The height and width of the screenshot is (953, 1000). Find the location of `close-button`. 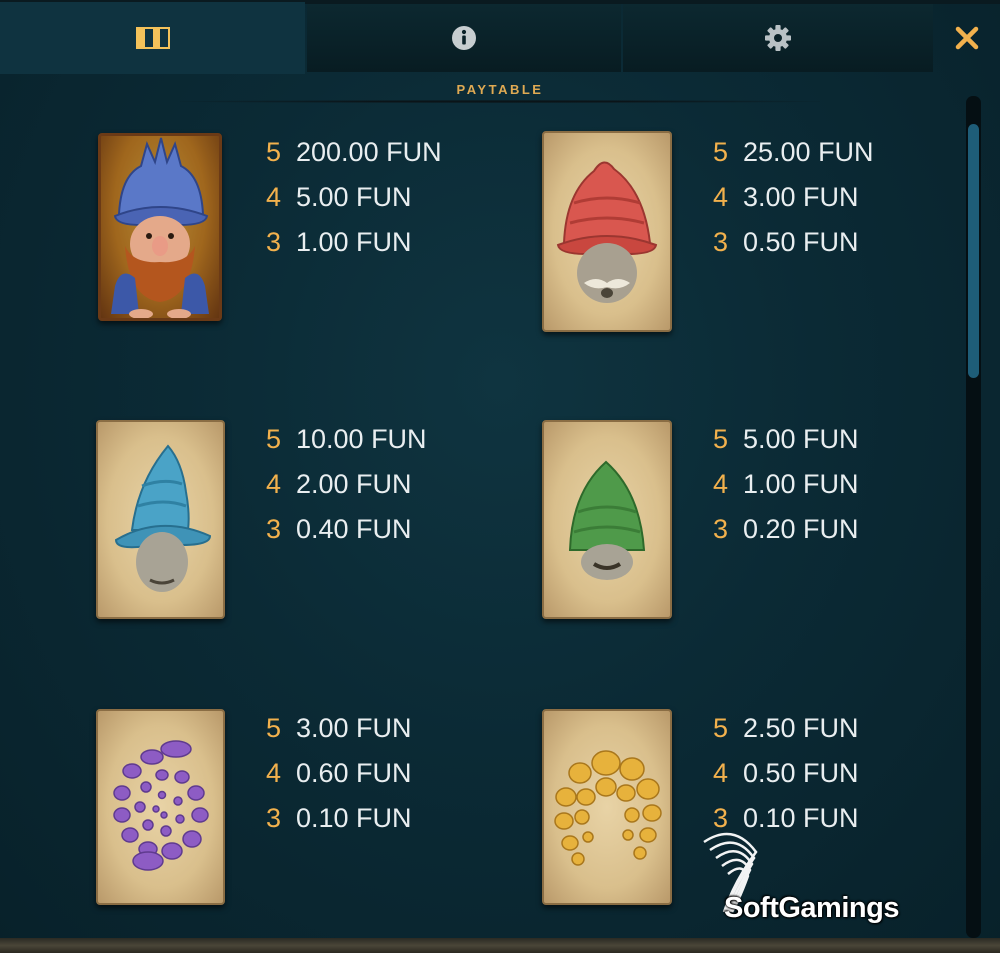

close-button is located at coordinates (966, 38).